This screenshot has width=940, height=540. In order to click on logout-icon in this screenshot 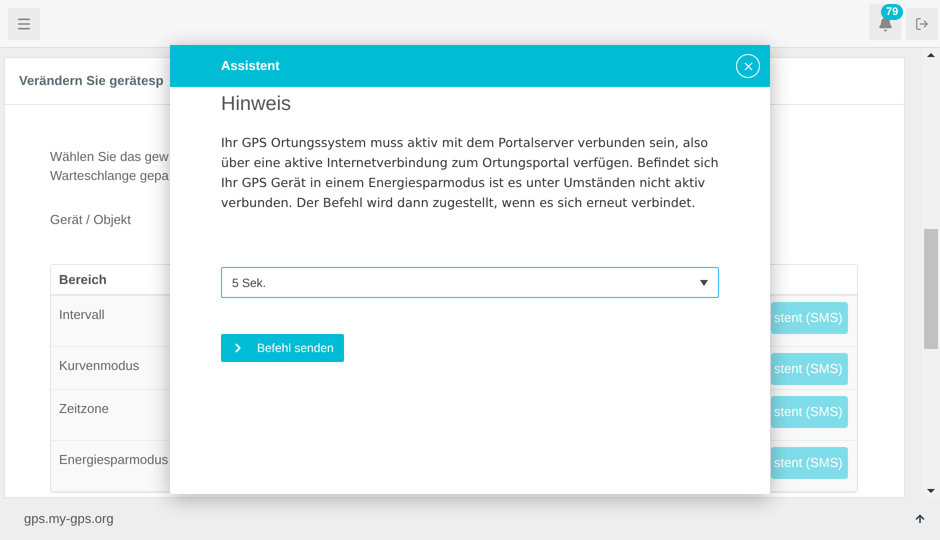, I will do `click(922, 23)`.